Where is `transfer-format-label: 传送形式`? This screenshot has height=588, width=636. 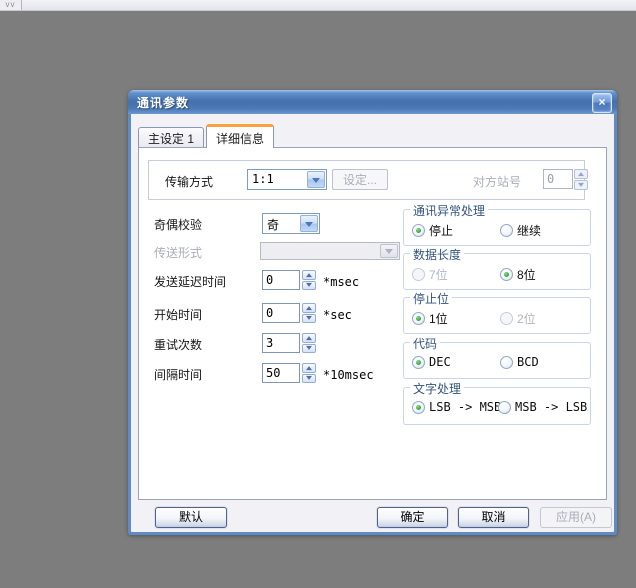 transfer-format-label: 传送形式 is located at coordinates (178, 253).